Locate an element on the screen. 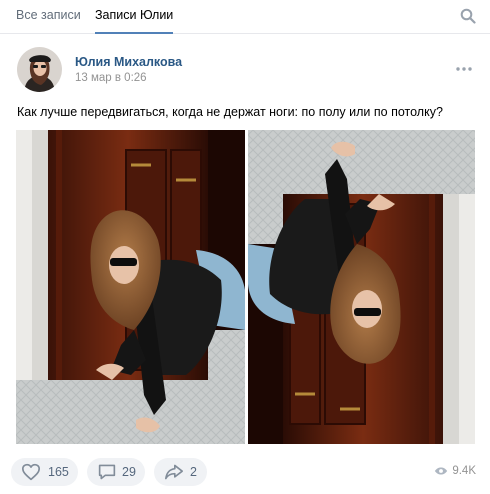 This screenshot has width=490, height=494. comment-count: 29 is located at coordinates (129, 472).